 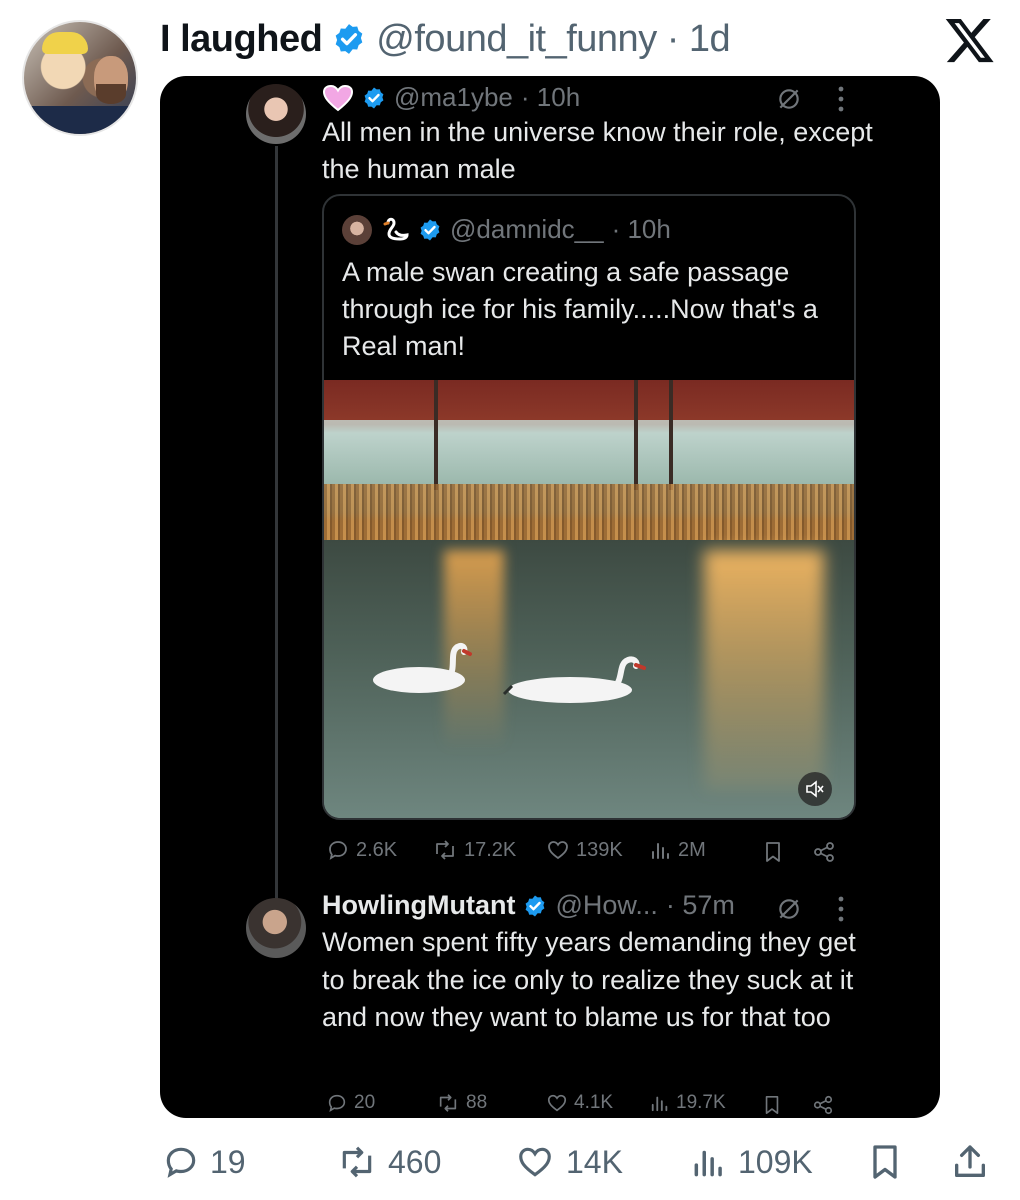 I want to click on reply-button: 20, so click(x=350, y=1103).